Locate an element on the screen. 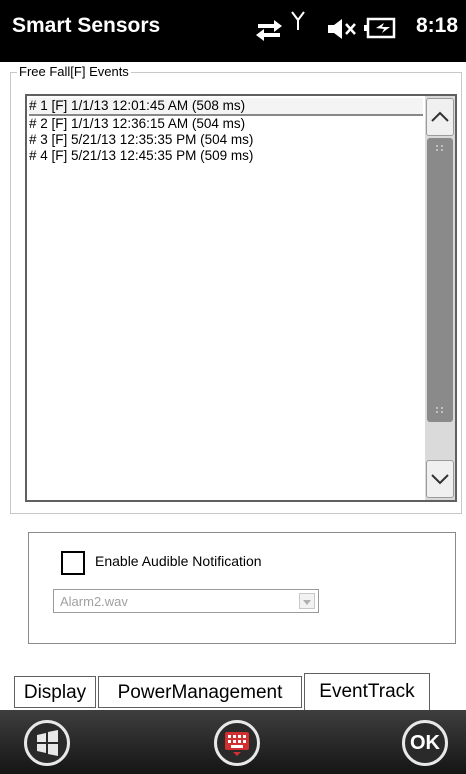  tab-strip: Display PowerManagement EventTrack is located at coordinates (233, 681).